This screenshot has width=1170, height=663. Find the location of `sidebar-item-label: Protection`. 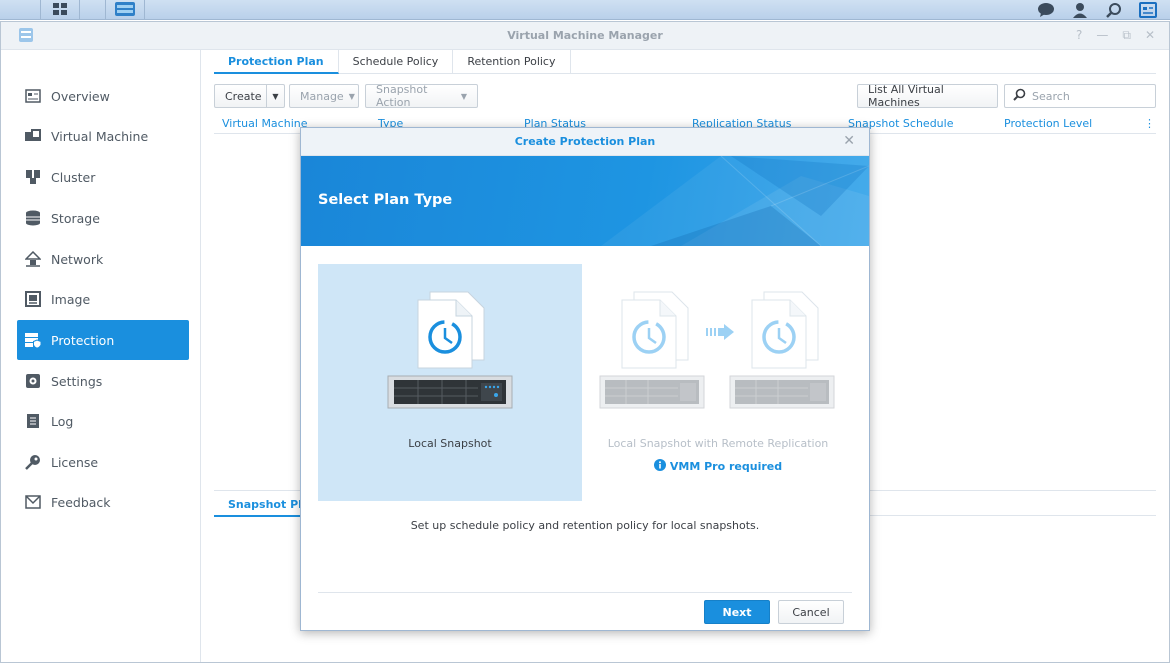

sidebar-item-label: Protection is located at coordinates (83, 340).